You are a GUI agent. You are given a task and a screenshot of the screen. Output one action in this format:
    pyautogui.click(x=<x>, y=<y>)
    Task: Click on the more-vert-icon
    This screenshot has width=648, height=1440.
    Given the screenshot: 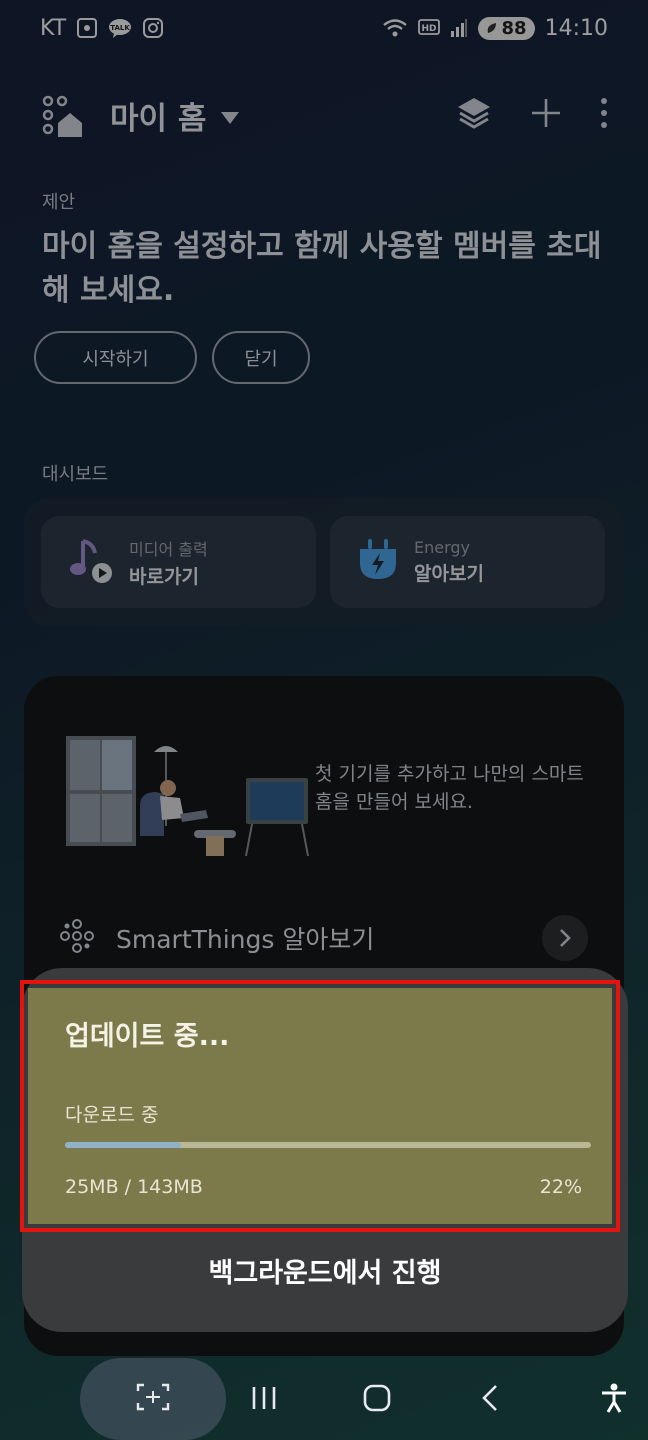 What is the action you would take?
    pyautogui.click(x=604, y=115)
    